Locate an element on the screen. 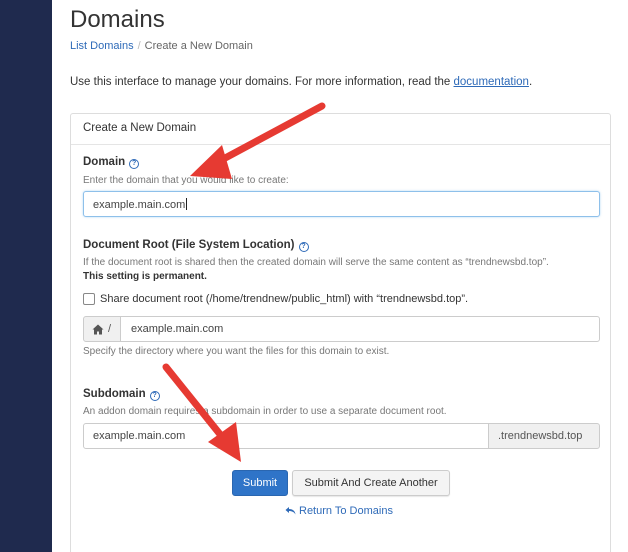 The height and width of the screenshot is (552, 628). submit-button: Submit is located at coordinates (260, 483).